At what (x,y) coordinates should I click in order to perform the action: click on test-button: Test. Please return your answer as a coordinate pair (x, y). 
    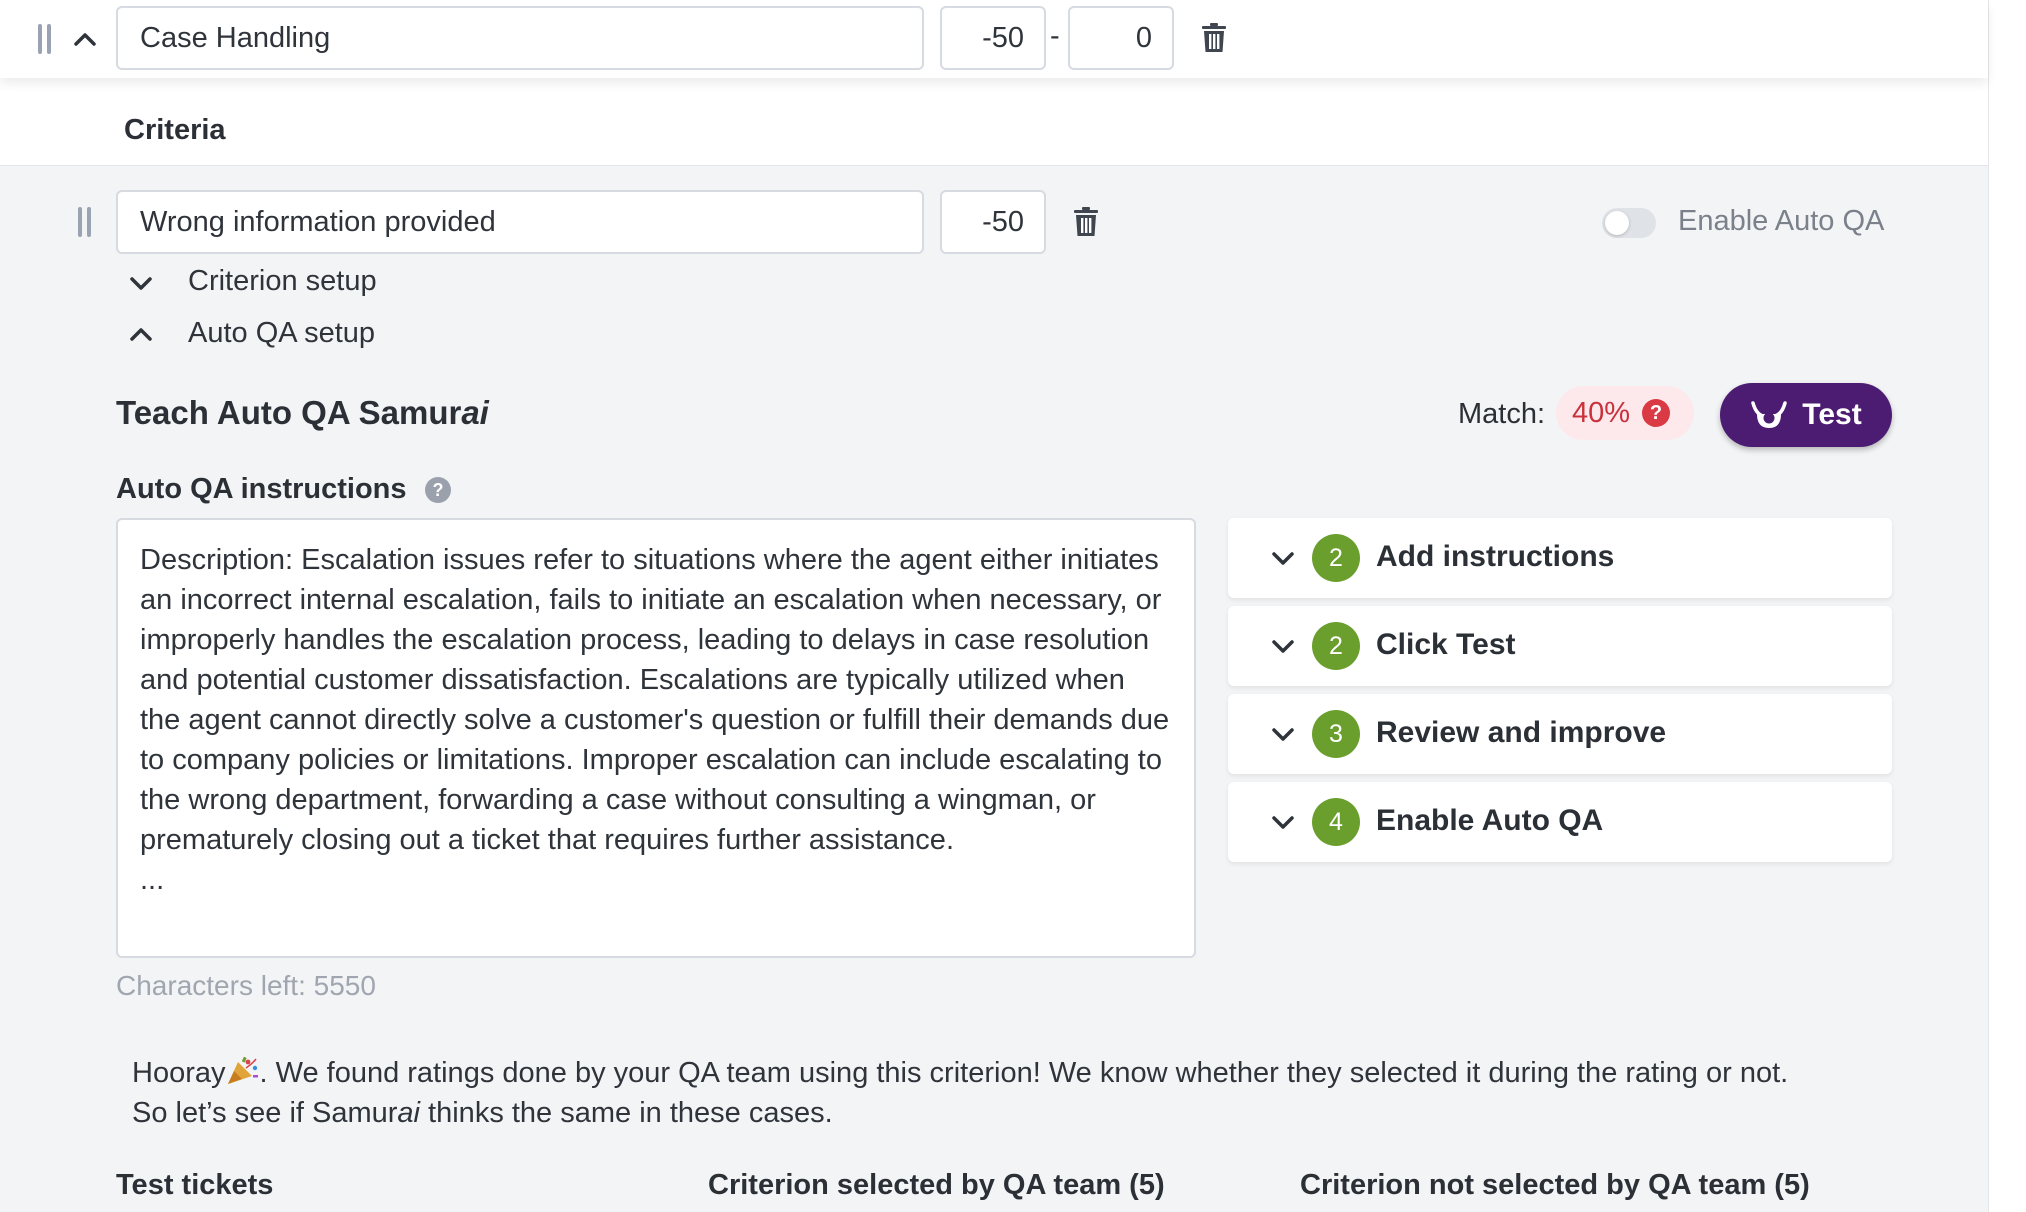
    Looking at the image, I should click on (1806, 415).